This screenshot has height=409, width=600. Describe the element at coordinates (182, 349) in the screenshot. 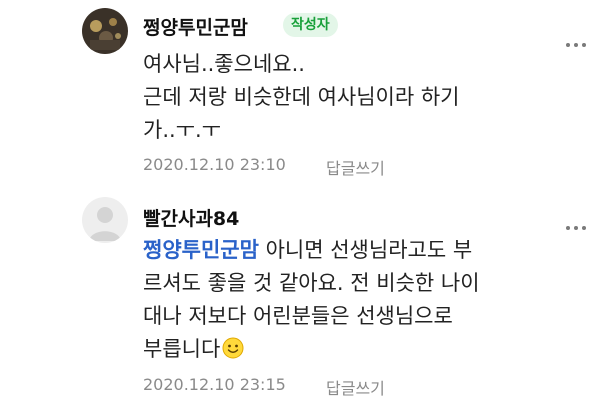

I see `comment-text-segment: 부릅니다` at that location.